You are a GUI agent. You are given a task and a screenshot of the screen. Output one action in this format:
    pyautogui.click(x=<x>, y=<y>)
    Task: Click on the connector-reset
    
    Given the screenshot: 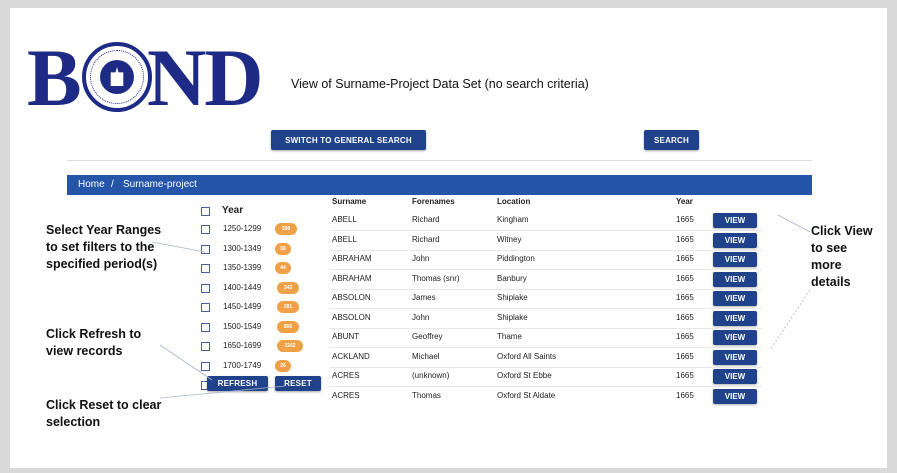 What is the action you would take?
    pyautogui.click(x=222, y=392)
    